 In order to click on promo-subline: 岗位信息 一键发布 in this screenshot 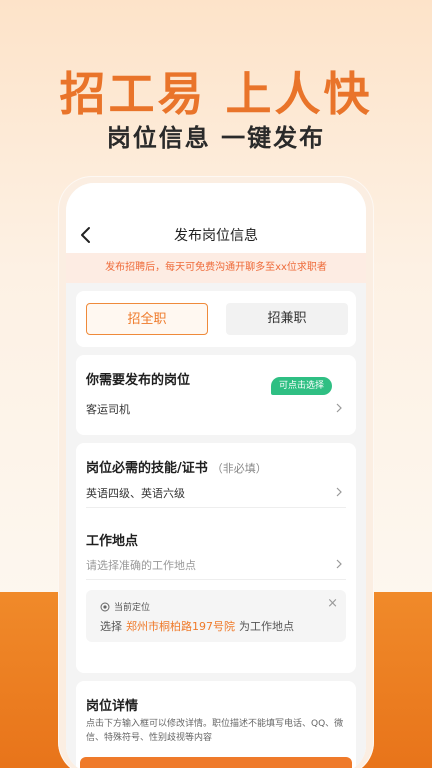, I will do `click(216, 138)`.